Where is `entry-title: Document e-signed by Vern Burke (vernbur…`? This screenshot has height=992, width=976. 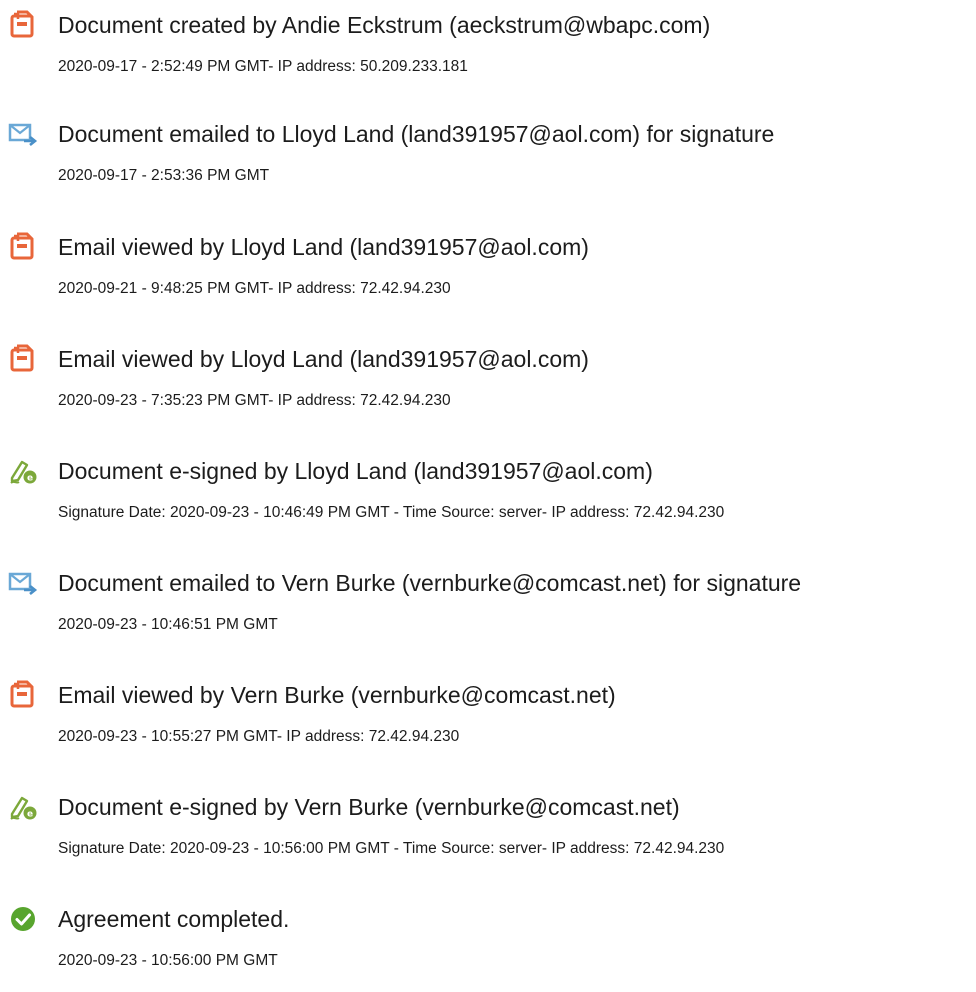
entry-title: Document e-signed by Vern Burke (vernbur… is located at coordinates (369, 807).